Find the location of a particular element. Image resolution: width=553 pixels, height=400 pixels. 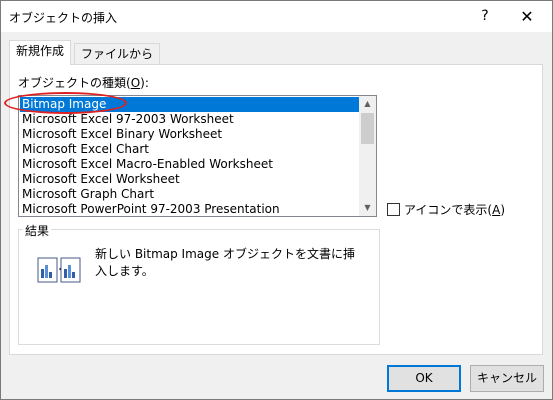

tab-create-new: 新規作成 is located at coordinates (40, 52).